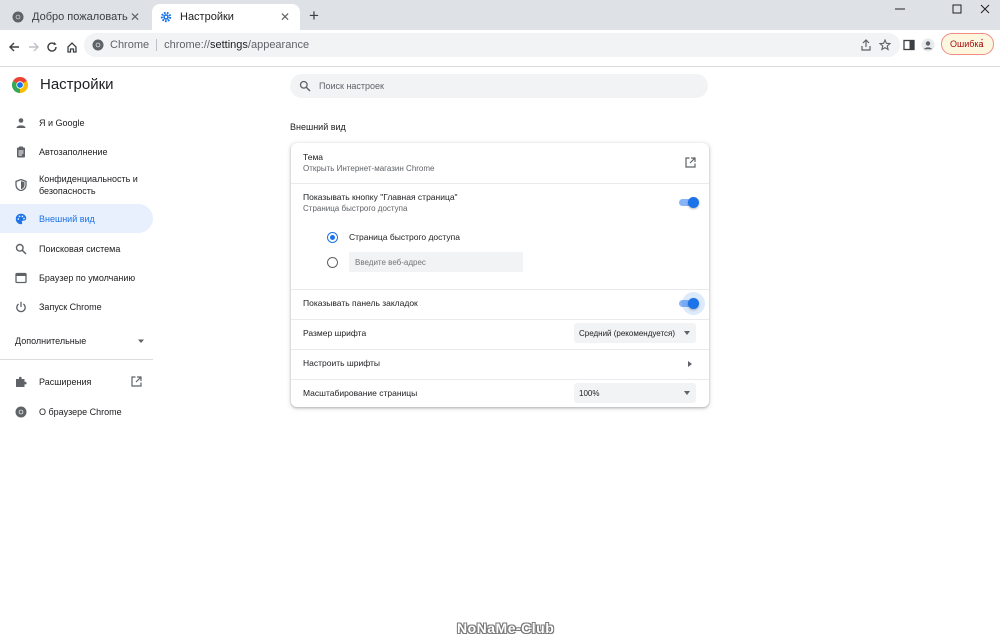  Describe the element at coordinates (21, 278) in the screenshot. I see `browser-icon` at that location.